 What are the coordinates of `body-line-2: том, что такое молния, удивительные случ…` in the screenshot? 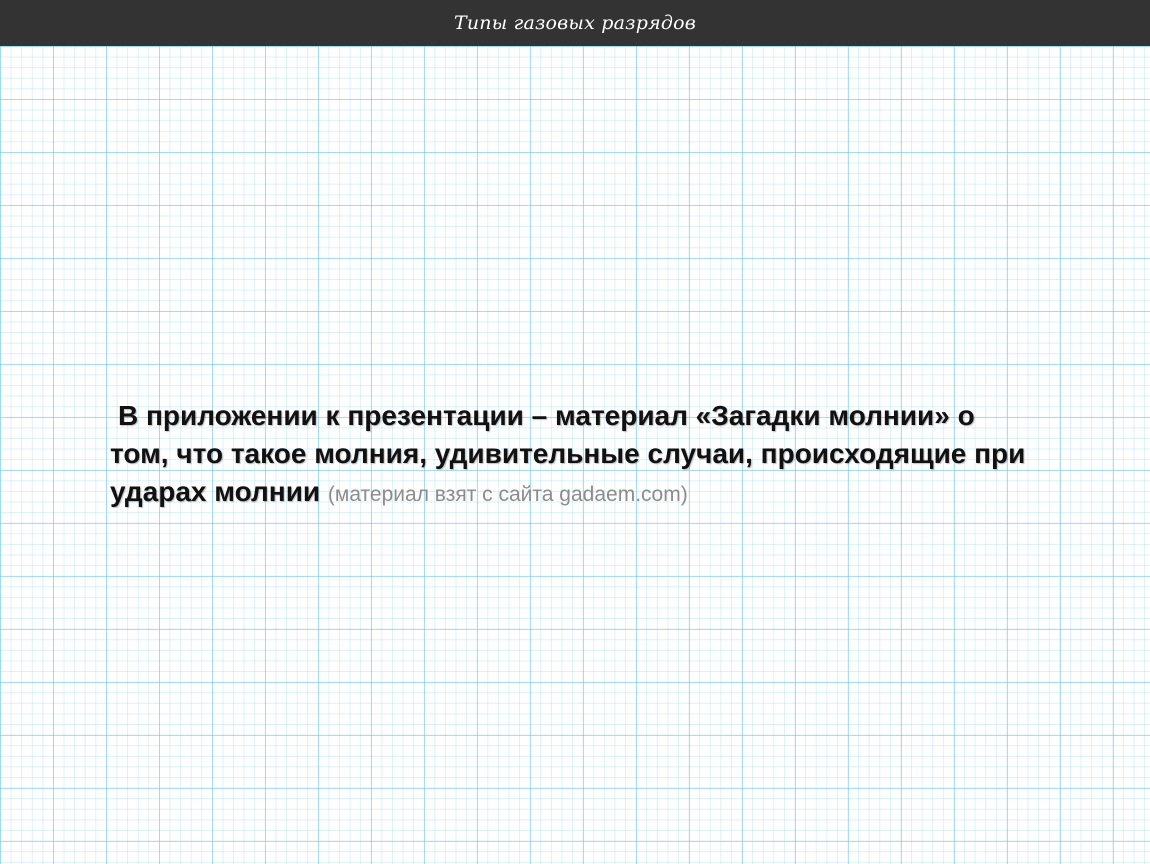 It's located at (568, 453).